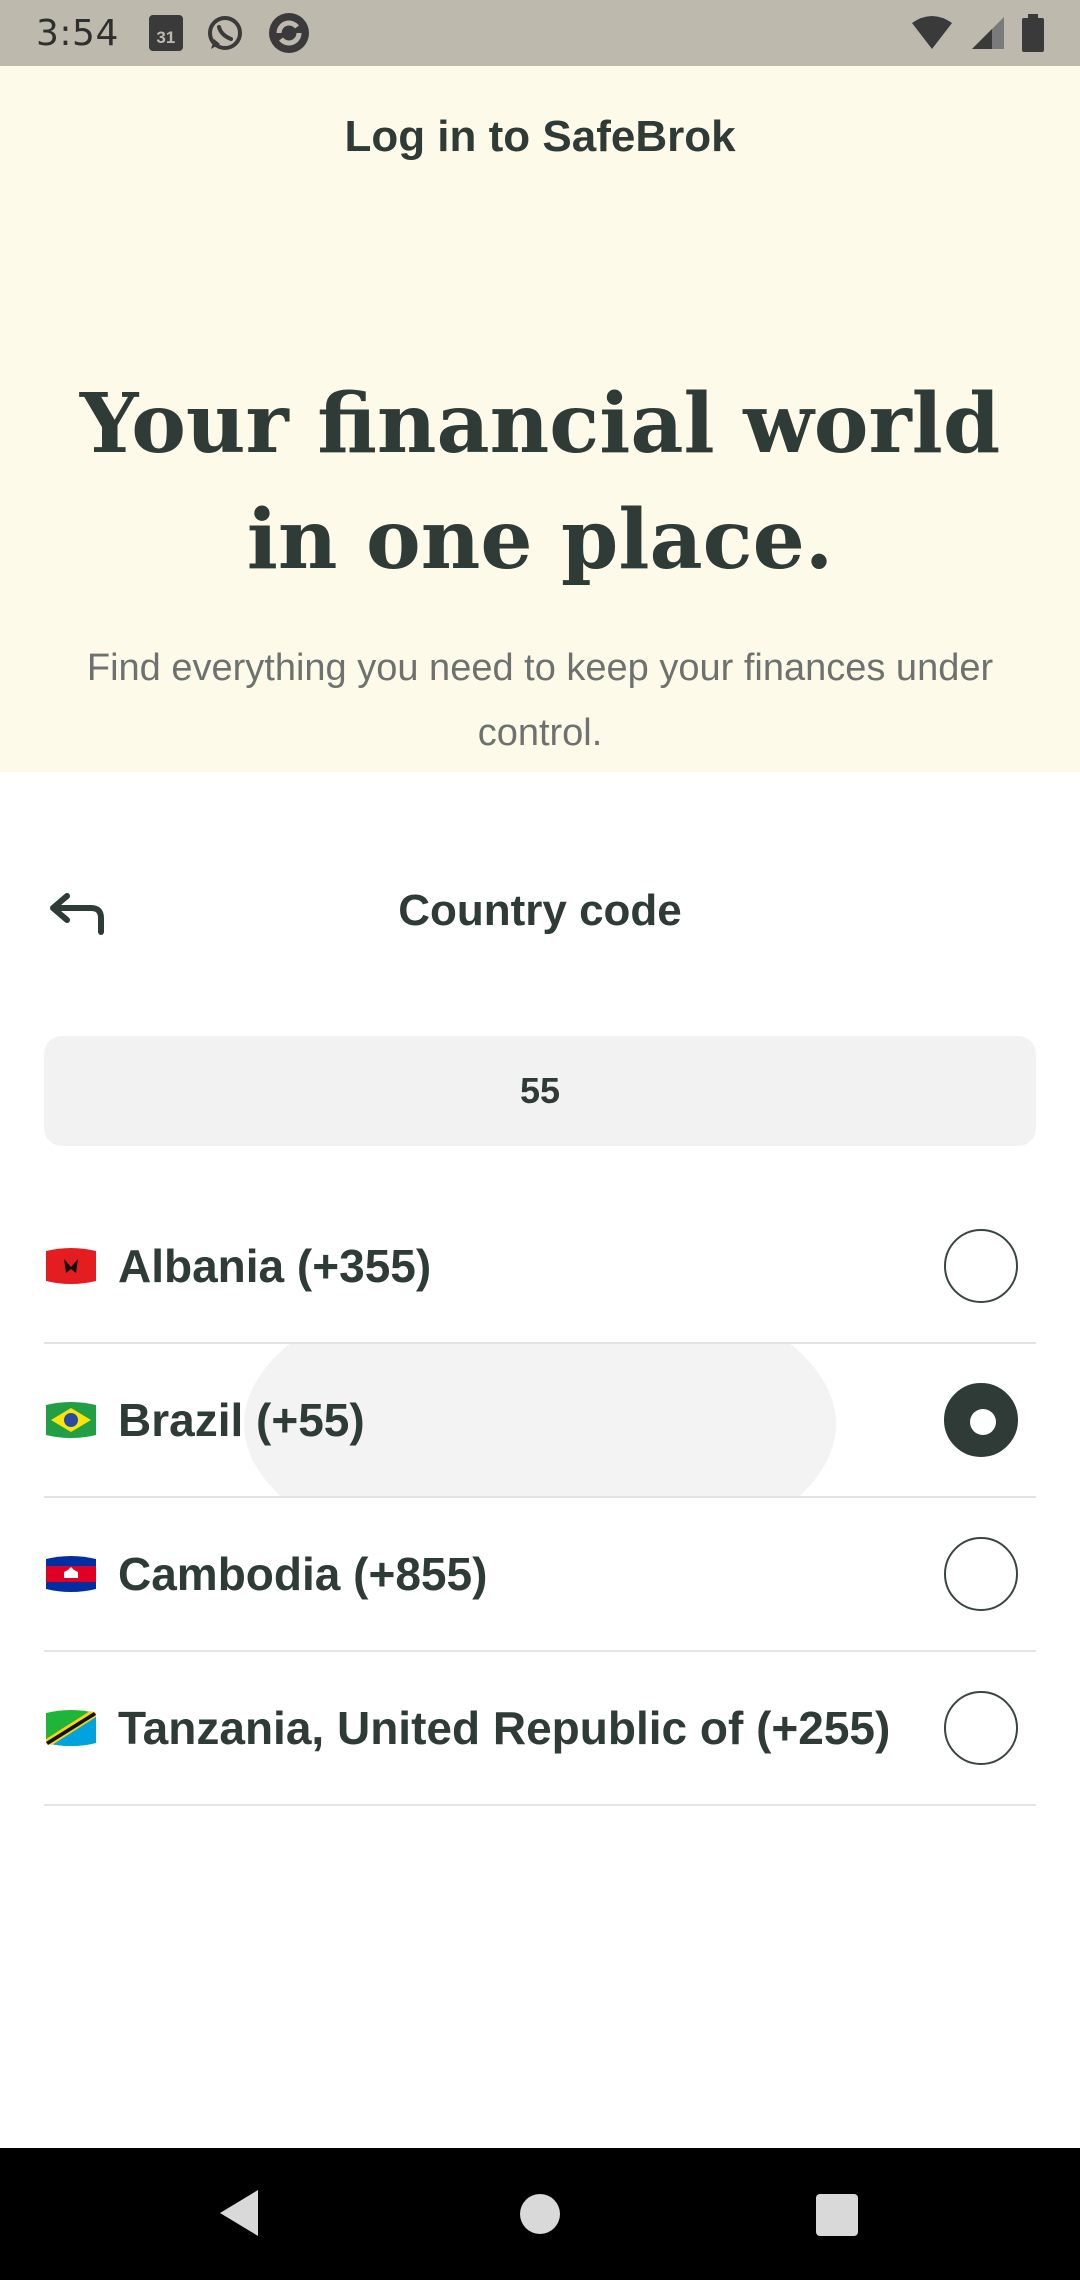 The image size is (1080, 2280). What do you see at coordinates (837, 2215) in the screenshot?
I see `nav-recents-icon` at bounding box center [837, 2215].